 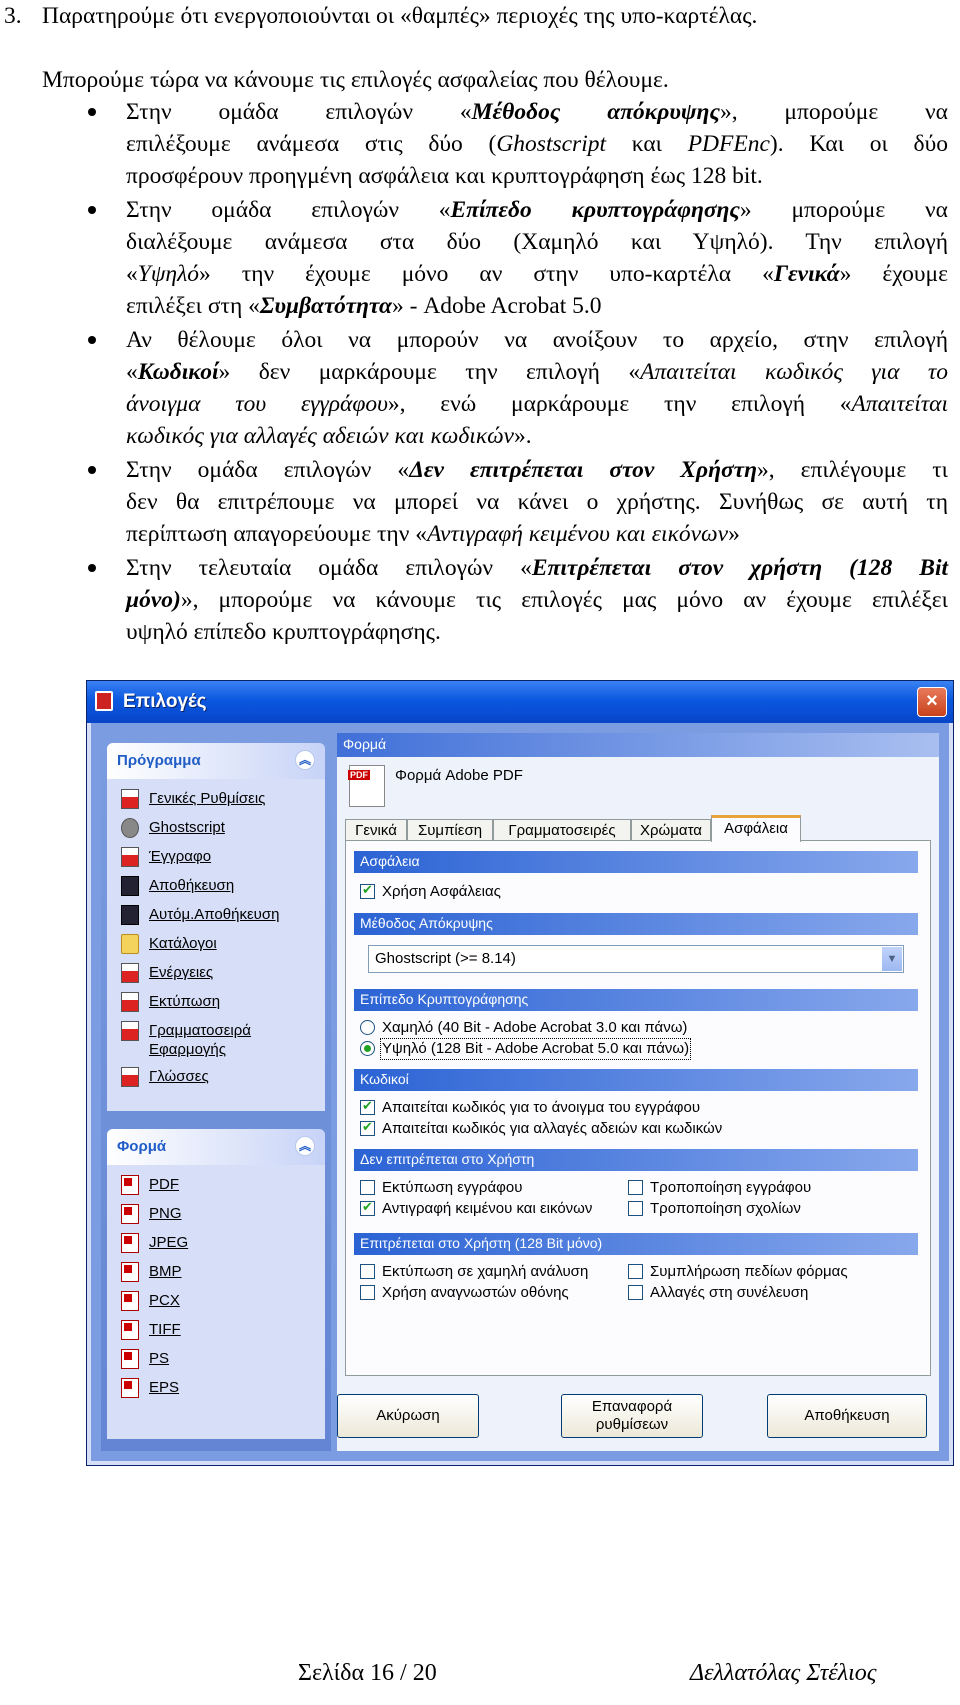 What do you see at coordinates (130, 799) in the screenshot?
I see `general-settings-icon` at bounding box center [130, 799].